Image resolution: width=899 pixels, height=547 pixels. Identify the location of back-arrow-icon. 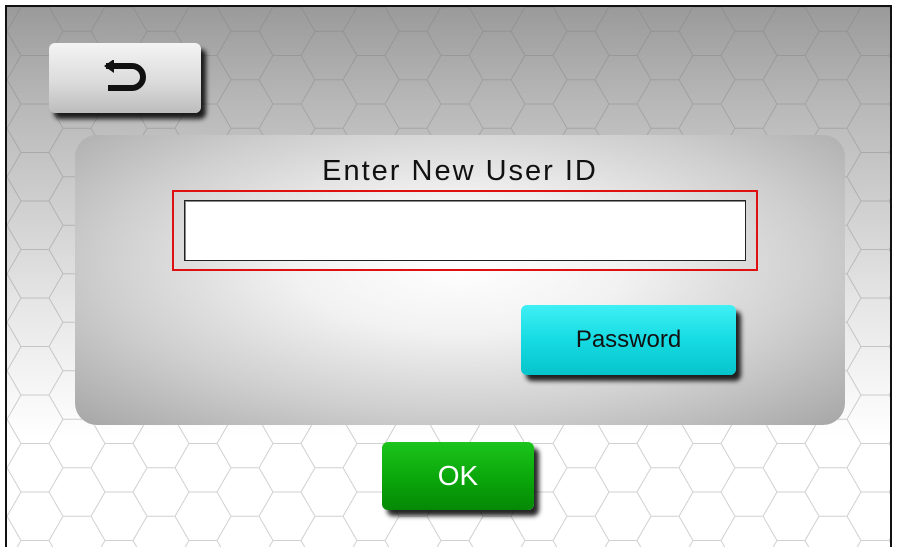
(125, 75).